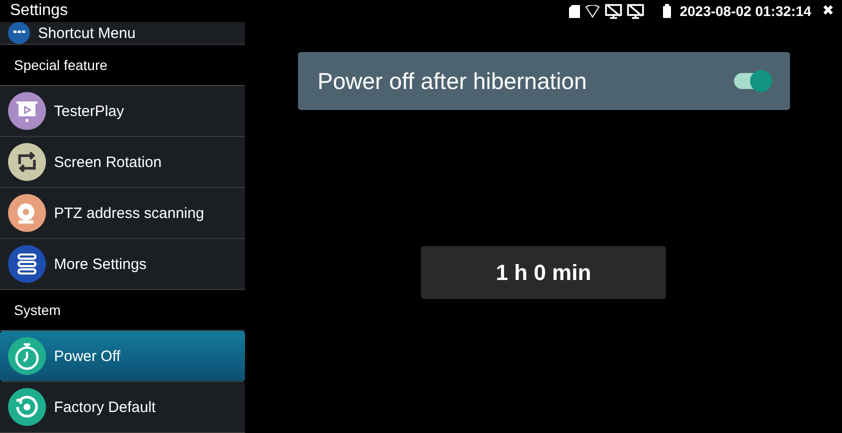 The image size is (842, 433). Describe the element at coordinates (574, 11) in the screenshot. I see `sd-card-icon` at that location.